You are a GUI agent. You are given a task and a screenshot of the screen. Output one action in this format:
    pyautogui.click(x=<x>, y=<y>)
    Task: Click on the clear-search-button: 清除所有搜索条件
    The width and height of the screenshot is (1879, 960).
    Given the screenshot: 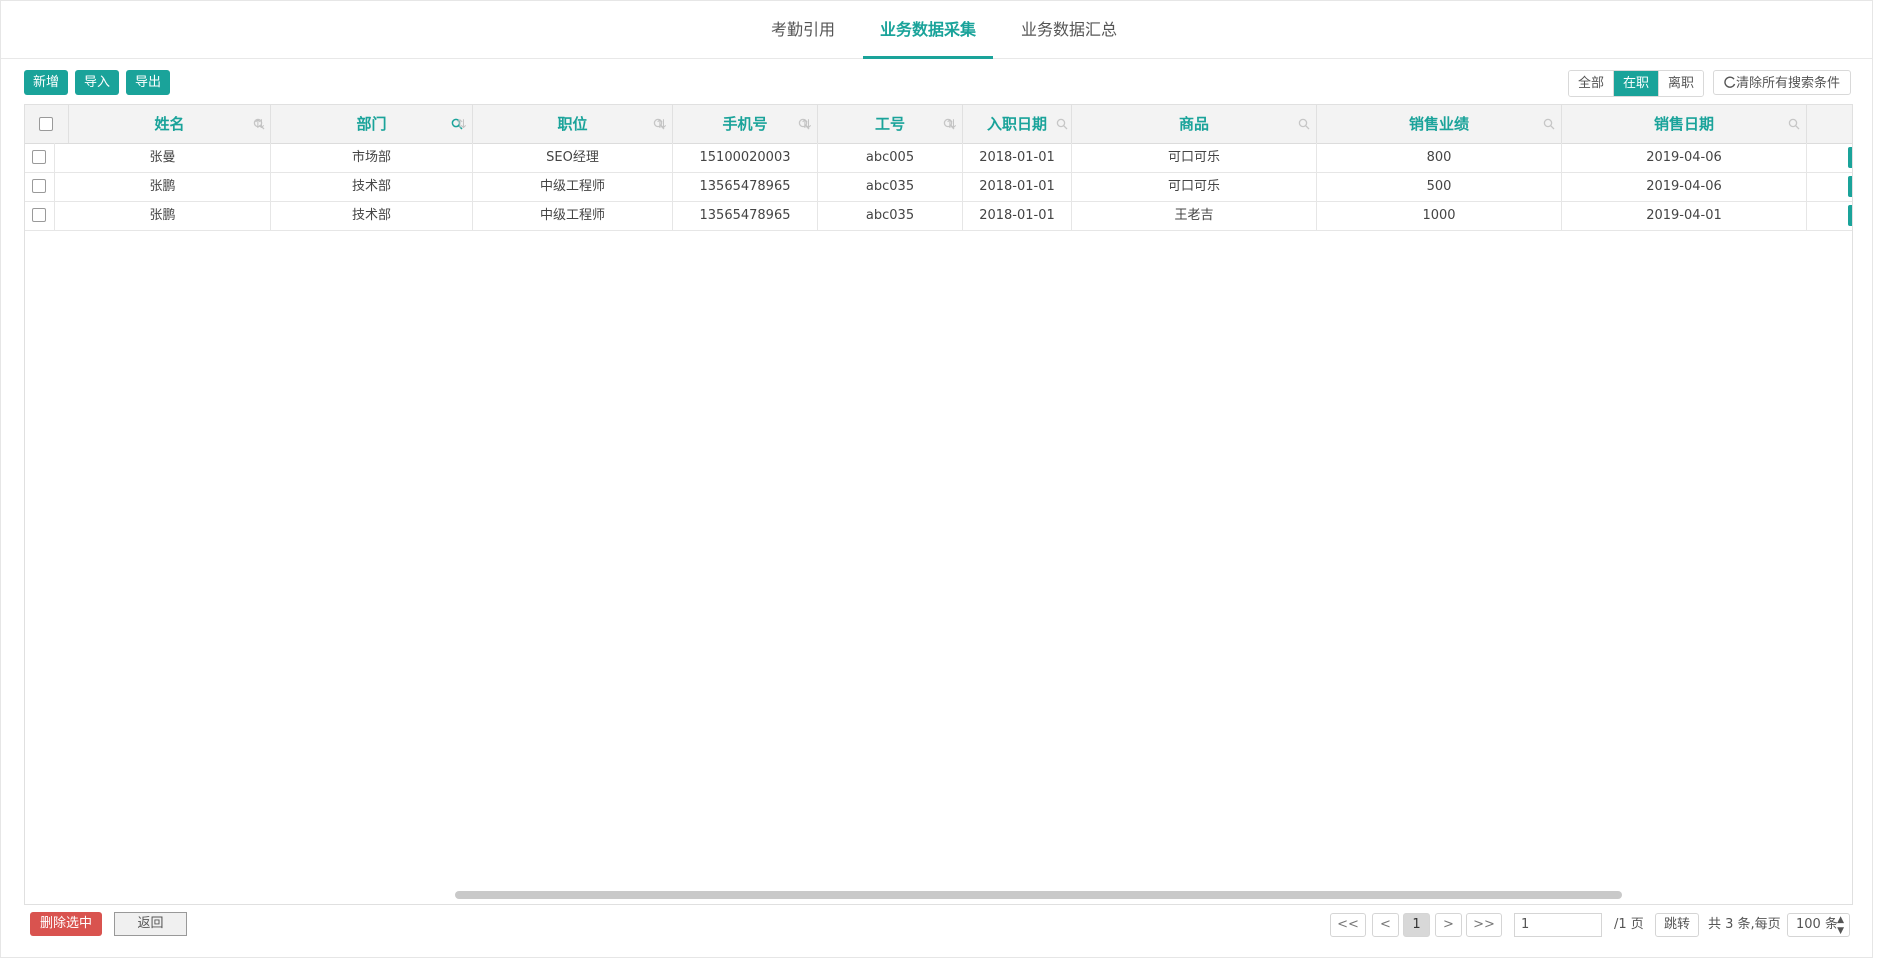 What is the action you would take?
    pyautogui.click(x=1782, y=82)
    